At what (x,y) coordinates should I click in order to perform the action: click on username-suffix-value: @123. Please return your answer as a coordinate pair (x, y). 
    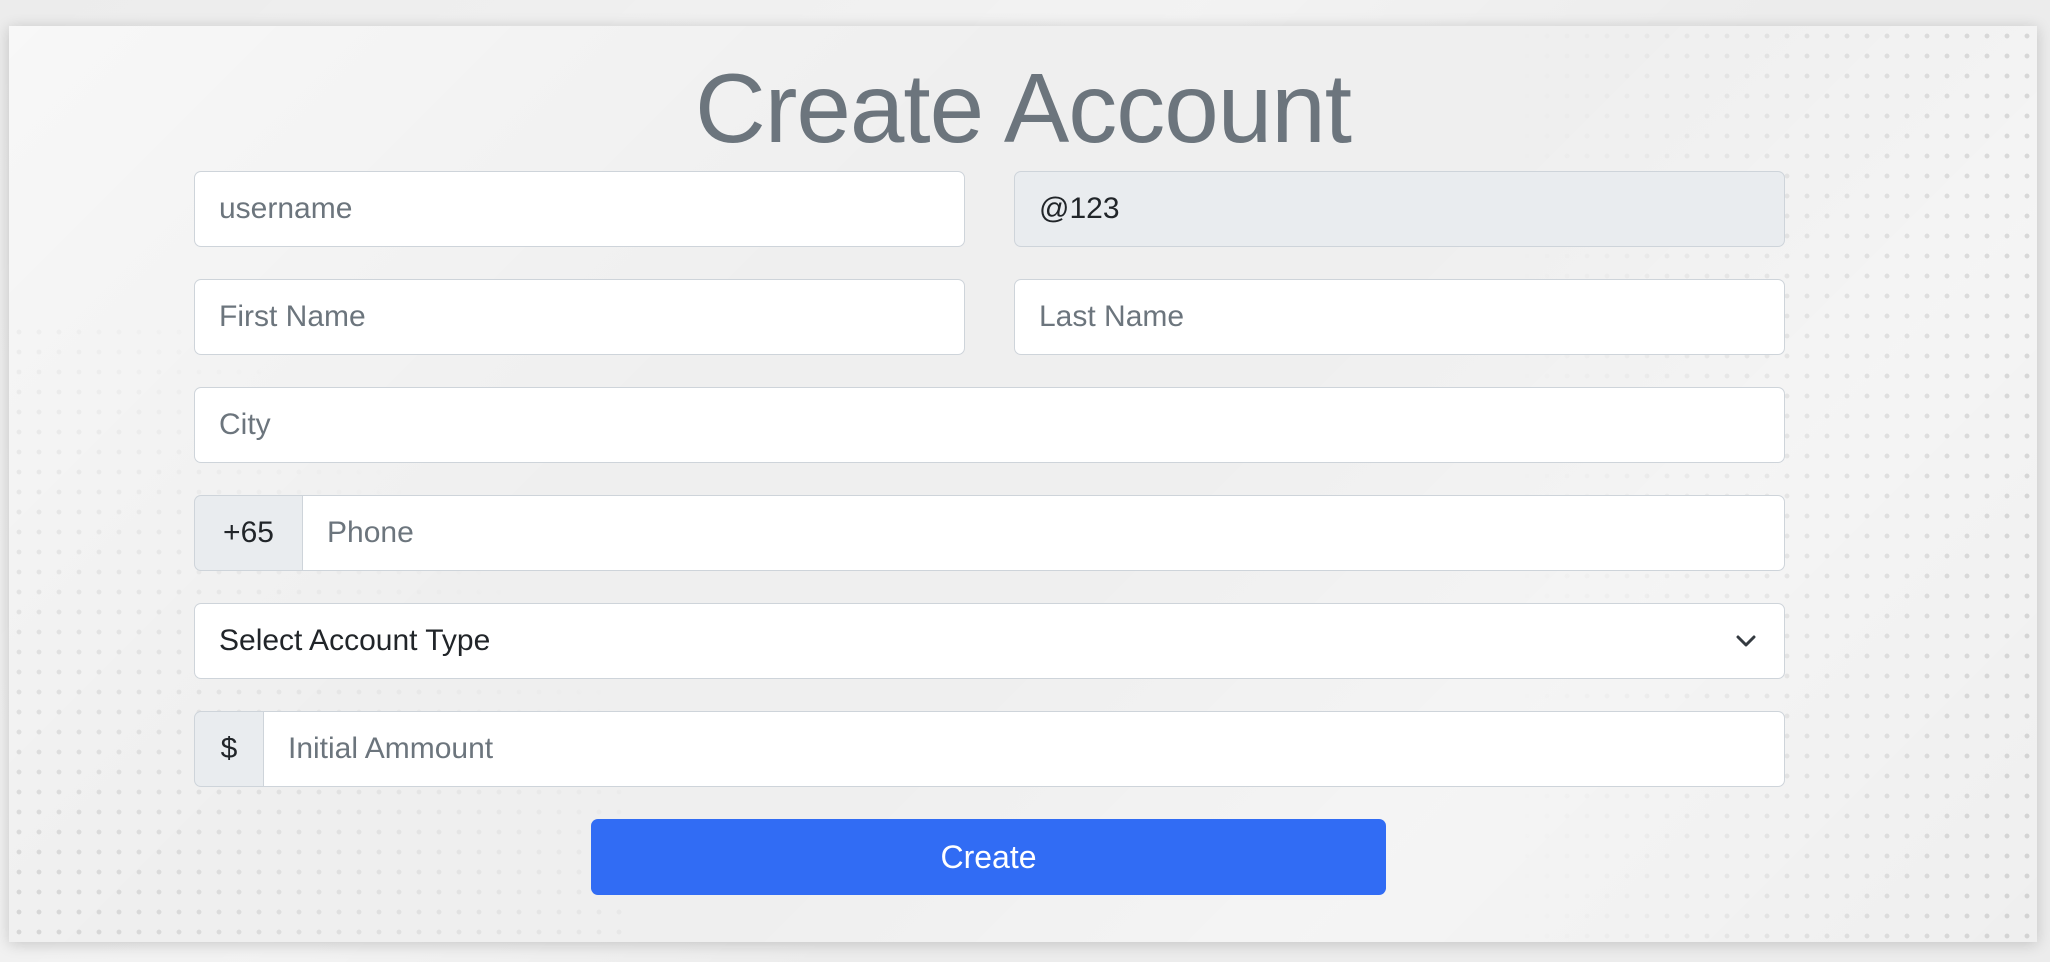
    Looking at the image, I should click on (1079, 208).